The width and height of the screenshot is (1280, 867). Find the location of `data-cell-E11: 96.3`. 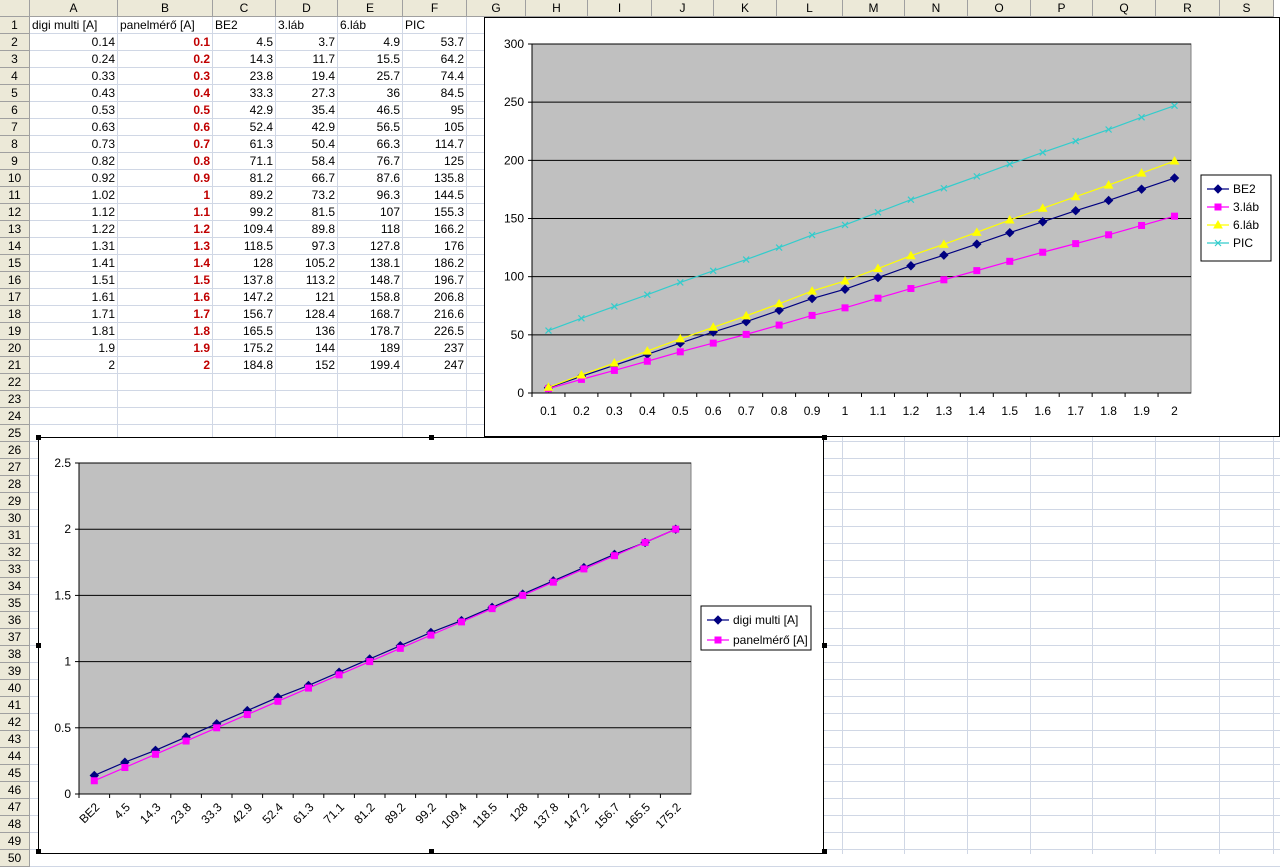

data-cell-E11: 96.3 is located at coordinates (370, 195).